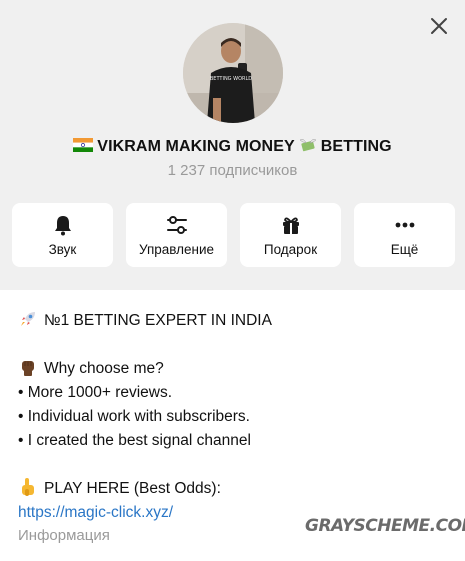  Describe the element at coordinates (62, 226) in the screenshot. I see `bell-icon` at that location.